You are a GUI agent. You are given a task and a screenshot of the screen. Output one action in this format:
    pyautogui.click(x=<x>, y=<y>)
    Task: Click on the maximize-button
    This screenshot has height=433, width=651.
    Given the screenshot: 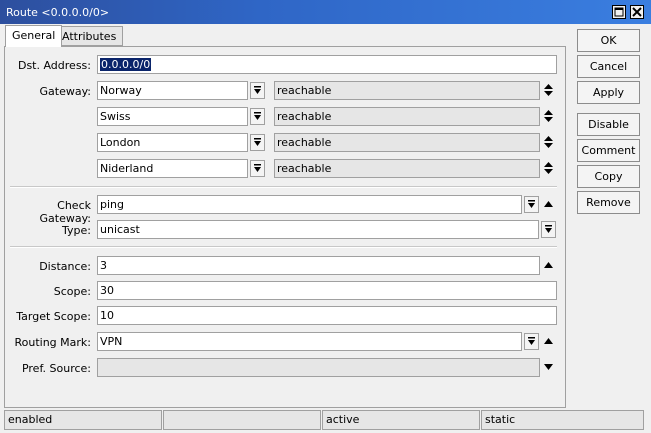 What is the action you would take?
    pyautogui.click(x=619, y=12)
    